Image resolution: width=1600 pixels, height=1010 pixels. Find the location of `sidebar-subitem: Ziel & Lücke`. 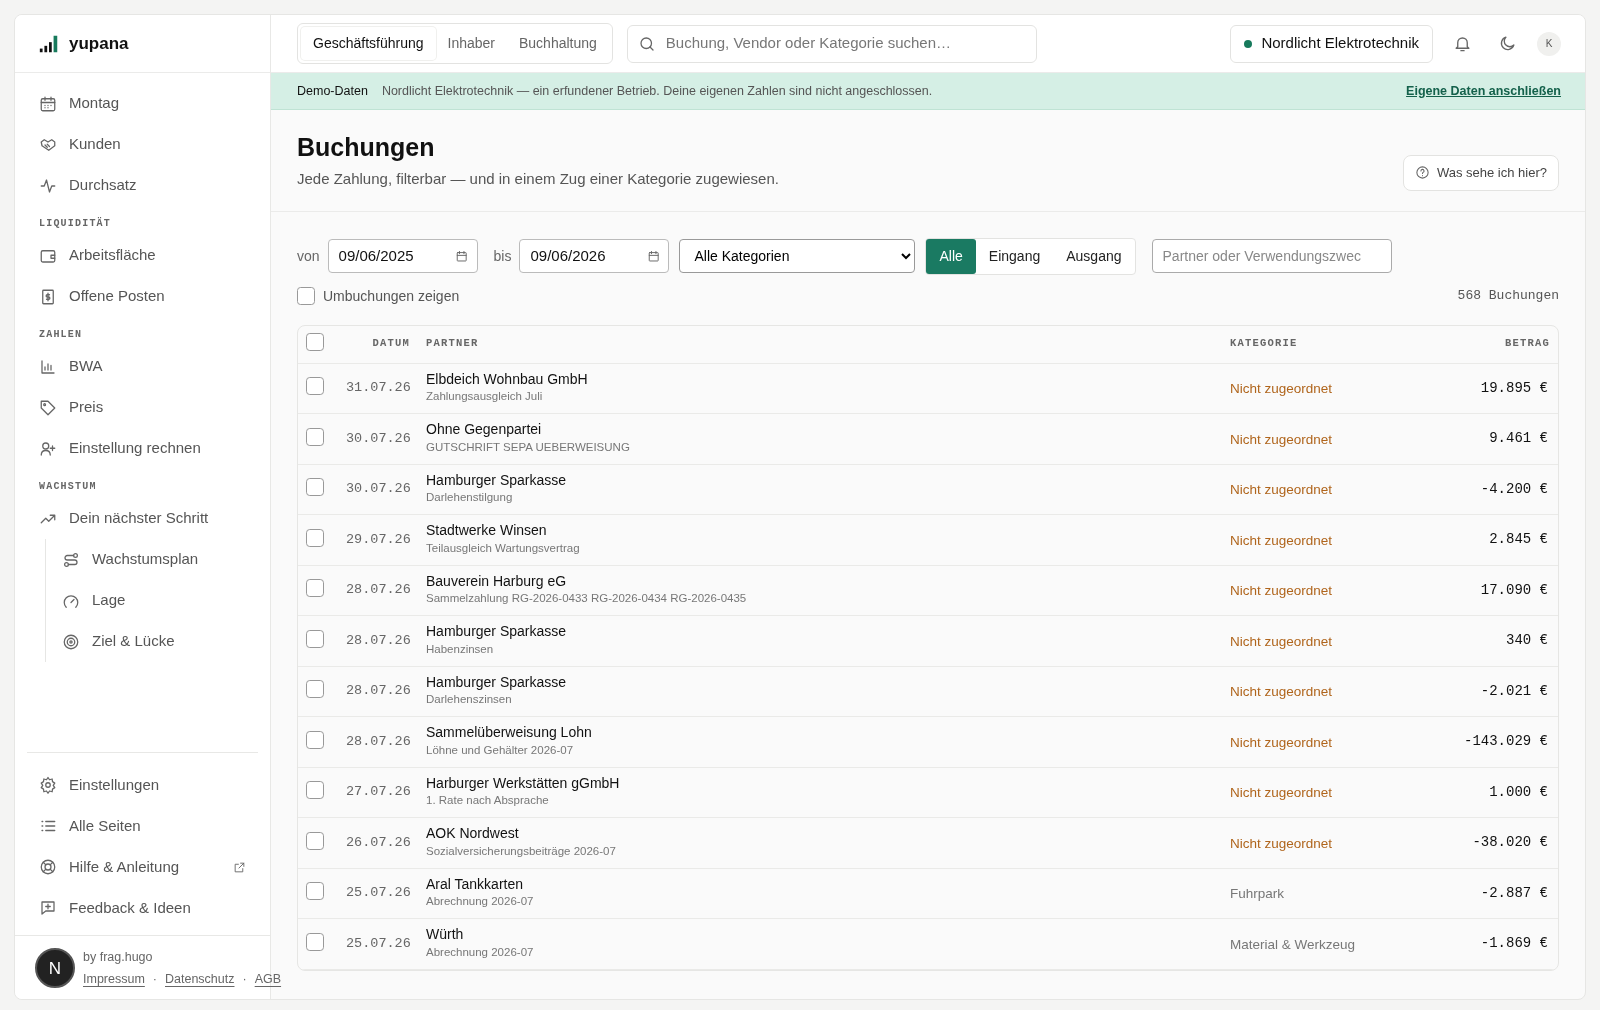

sidebar-subitem: Ziel & Lücke is located at coordinates (157, 641).